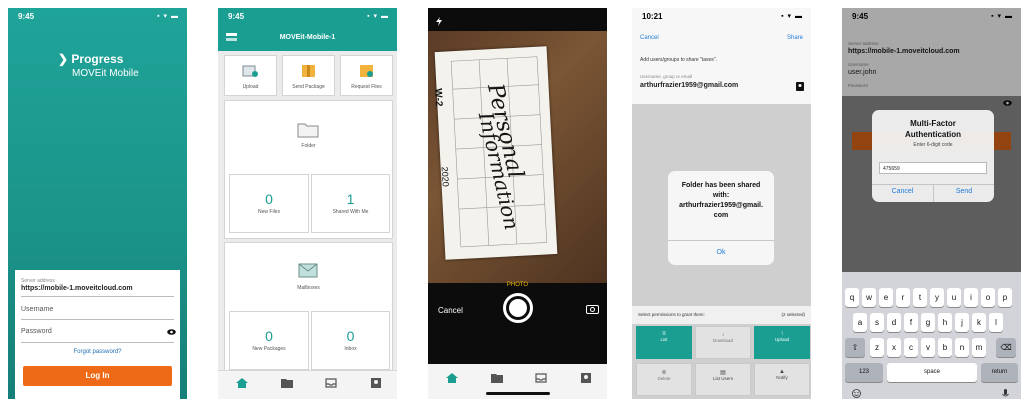 This screenshot has width=1033, height=406. Describe the element at coordinates (37, 309) in the screenshot. I see `username-input: Username` at that location.